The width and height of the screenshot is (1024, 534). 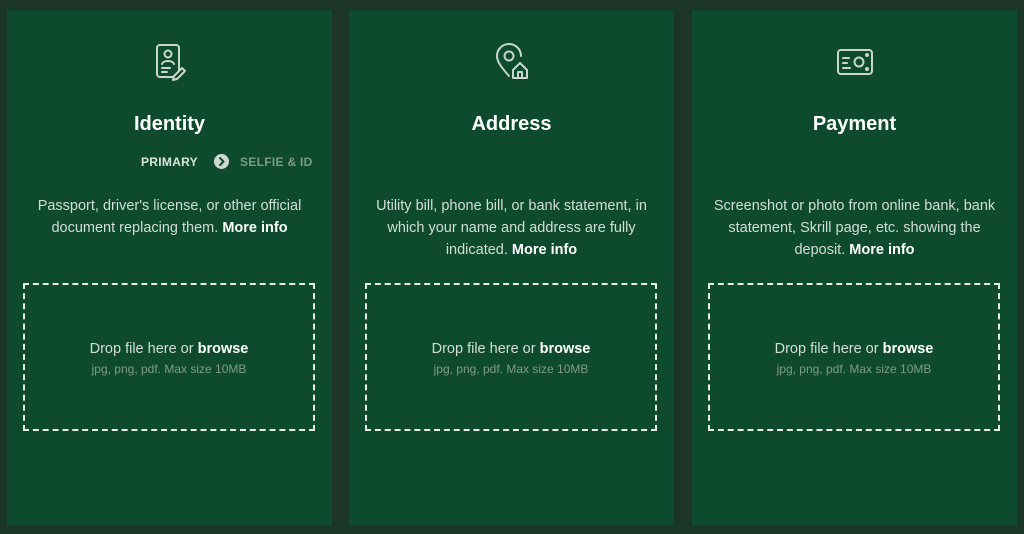 What do you see at coordinates (276, 162) in the screenshot?
I see `step-selfie-id-tab: SELFIE & ID` at bounding box center [276, 162].